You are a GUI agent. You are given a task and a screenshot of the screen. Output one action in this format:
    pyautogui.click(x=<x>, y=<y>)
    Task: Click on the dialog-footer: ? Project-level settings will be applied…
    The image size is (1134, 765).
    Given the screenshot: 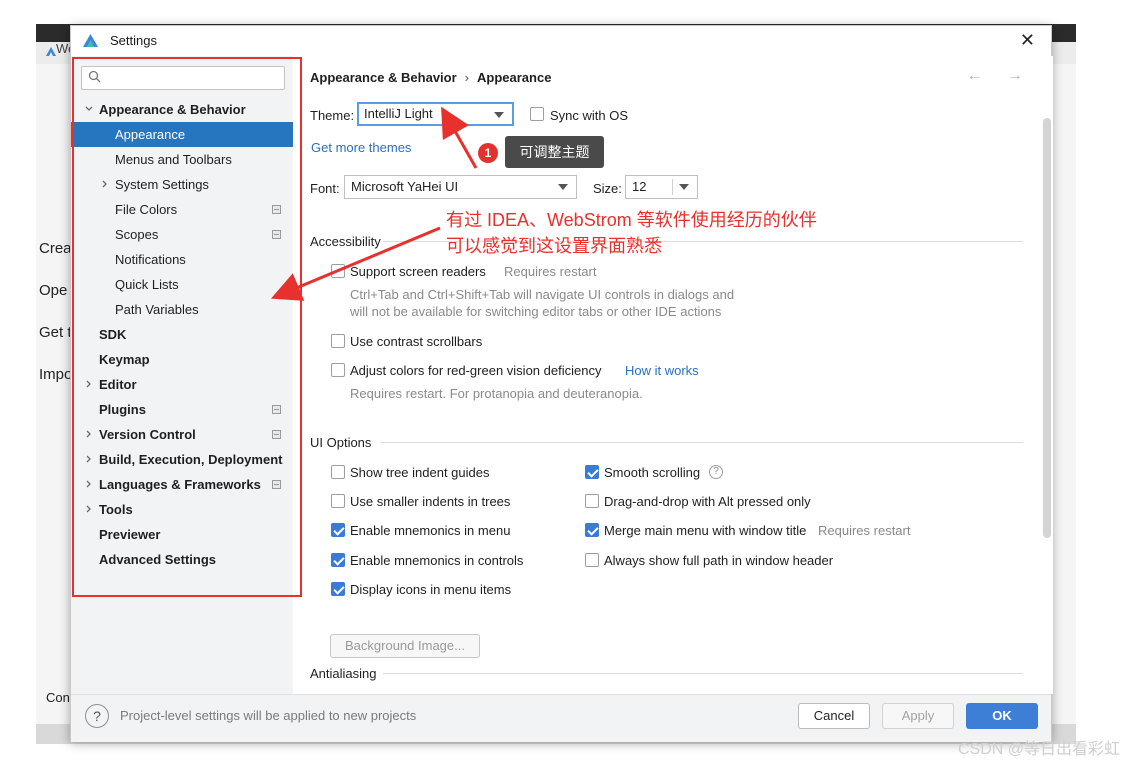 What is the action you would take?
    pyautogui.click(x=561, y=718)
    